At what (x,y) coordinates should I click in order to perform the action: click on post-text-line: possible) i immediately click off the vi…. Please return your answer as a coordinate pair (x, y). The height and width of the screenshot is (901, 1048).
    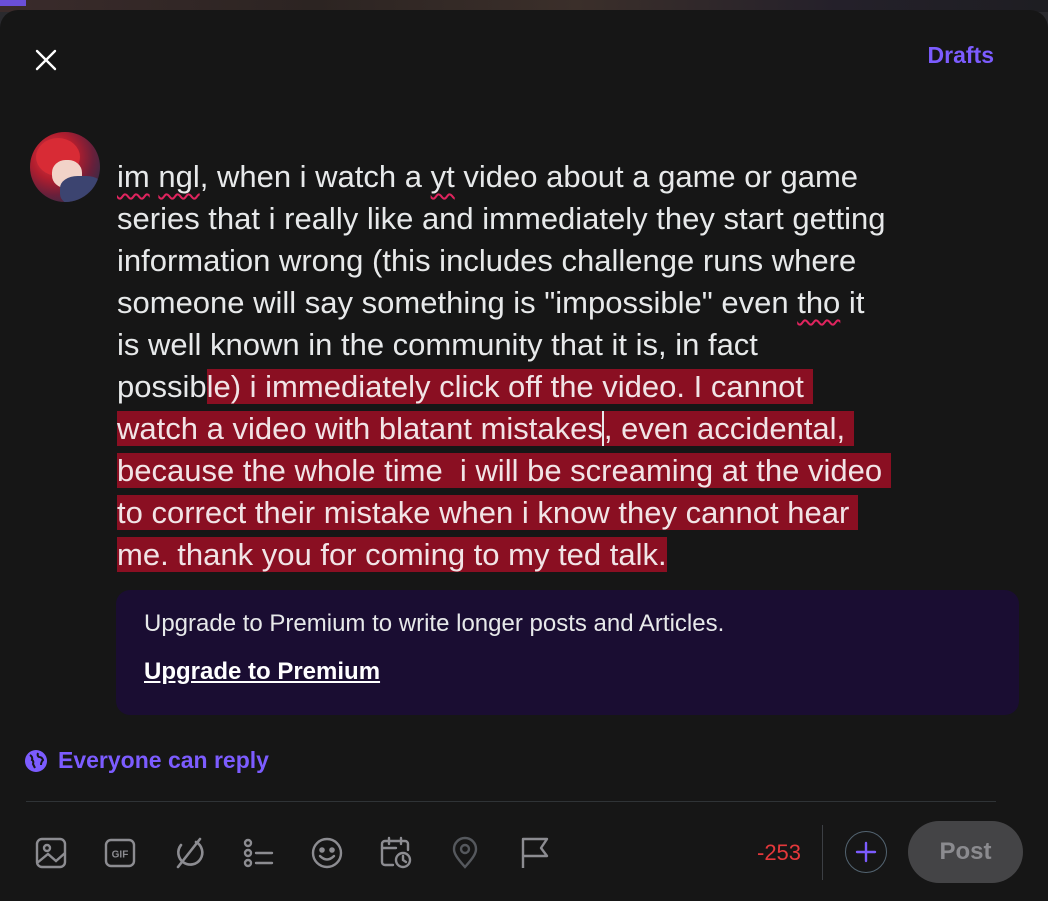
    Looking at the image, I should click on (569, 387).